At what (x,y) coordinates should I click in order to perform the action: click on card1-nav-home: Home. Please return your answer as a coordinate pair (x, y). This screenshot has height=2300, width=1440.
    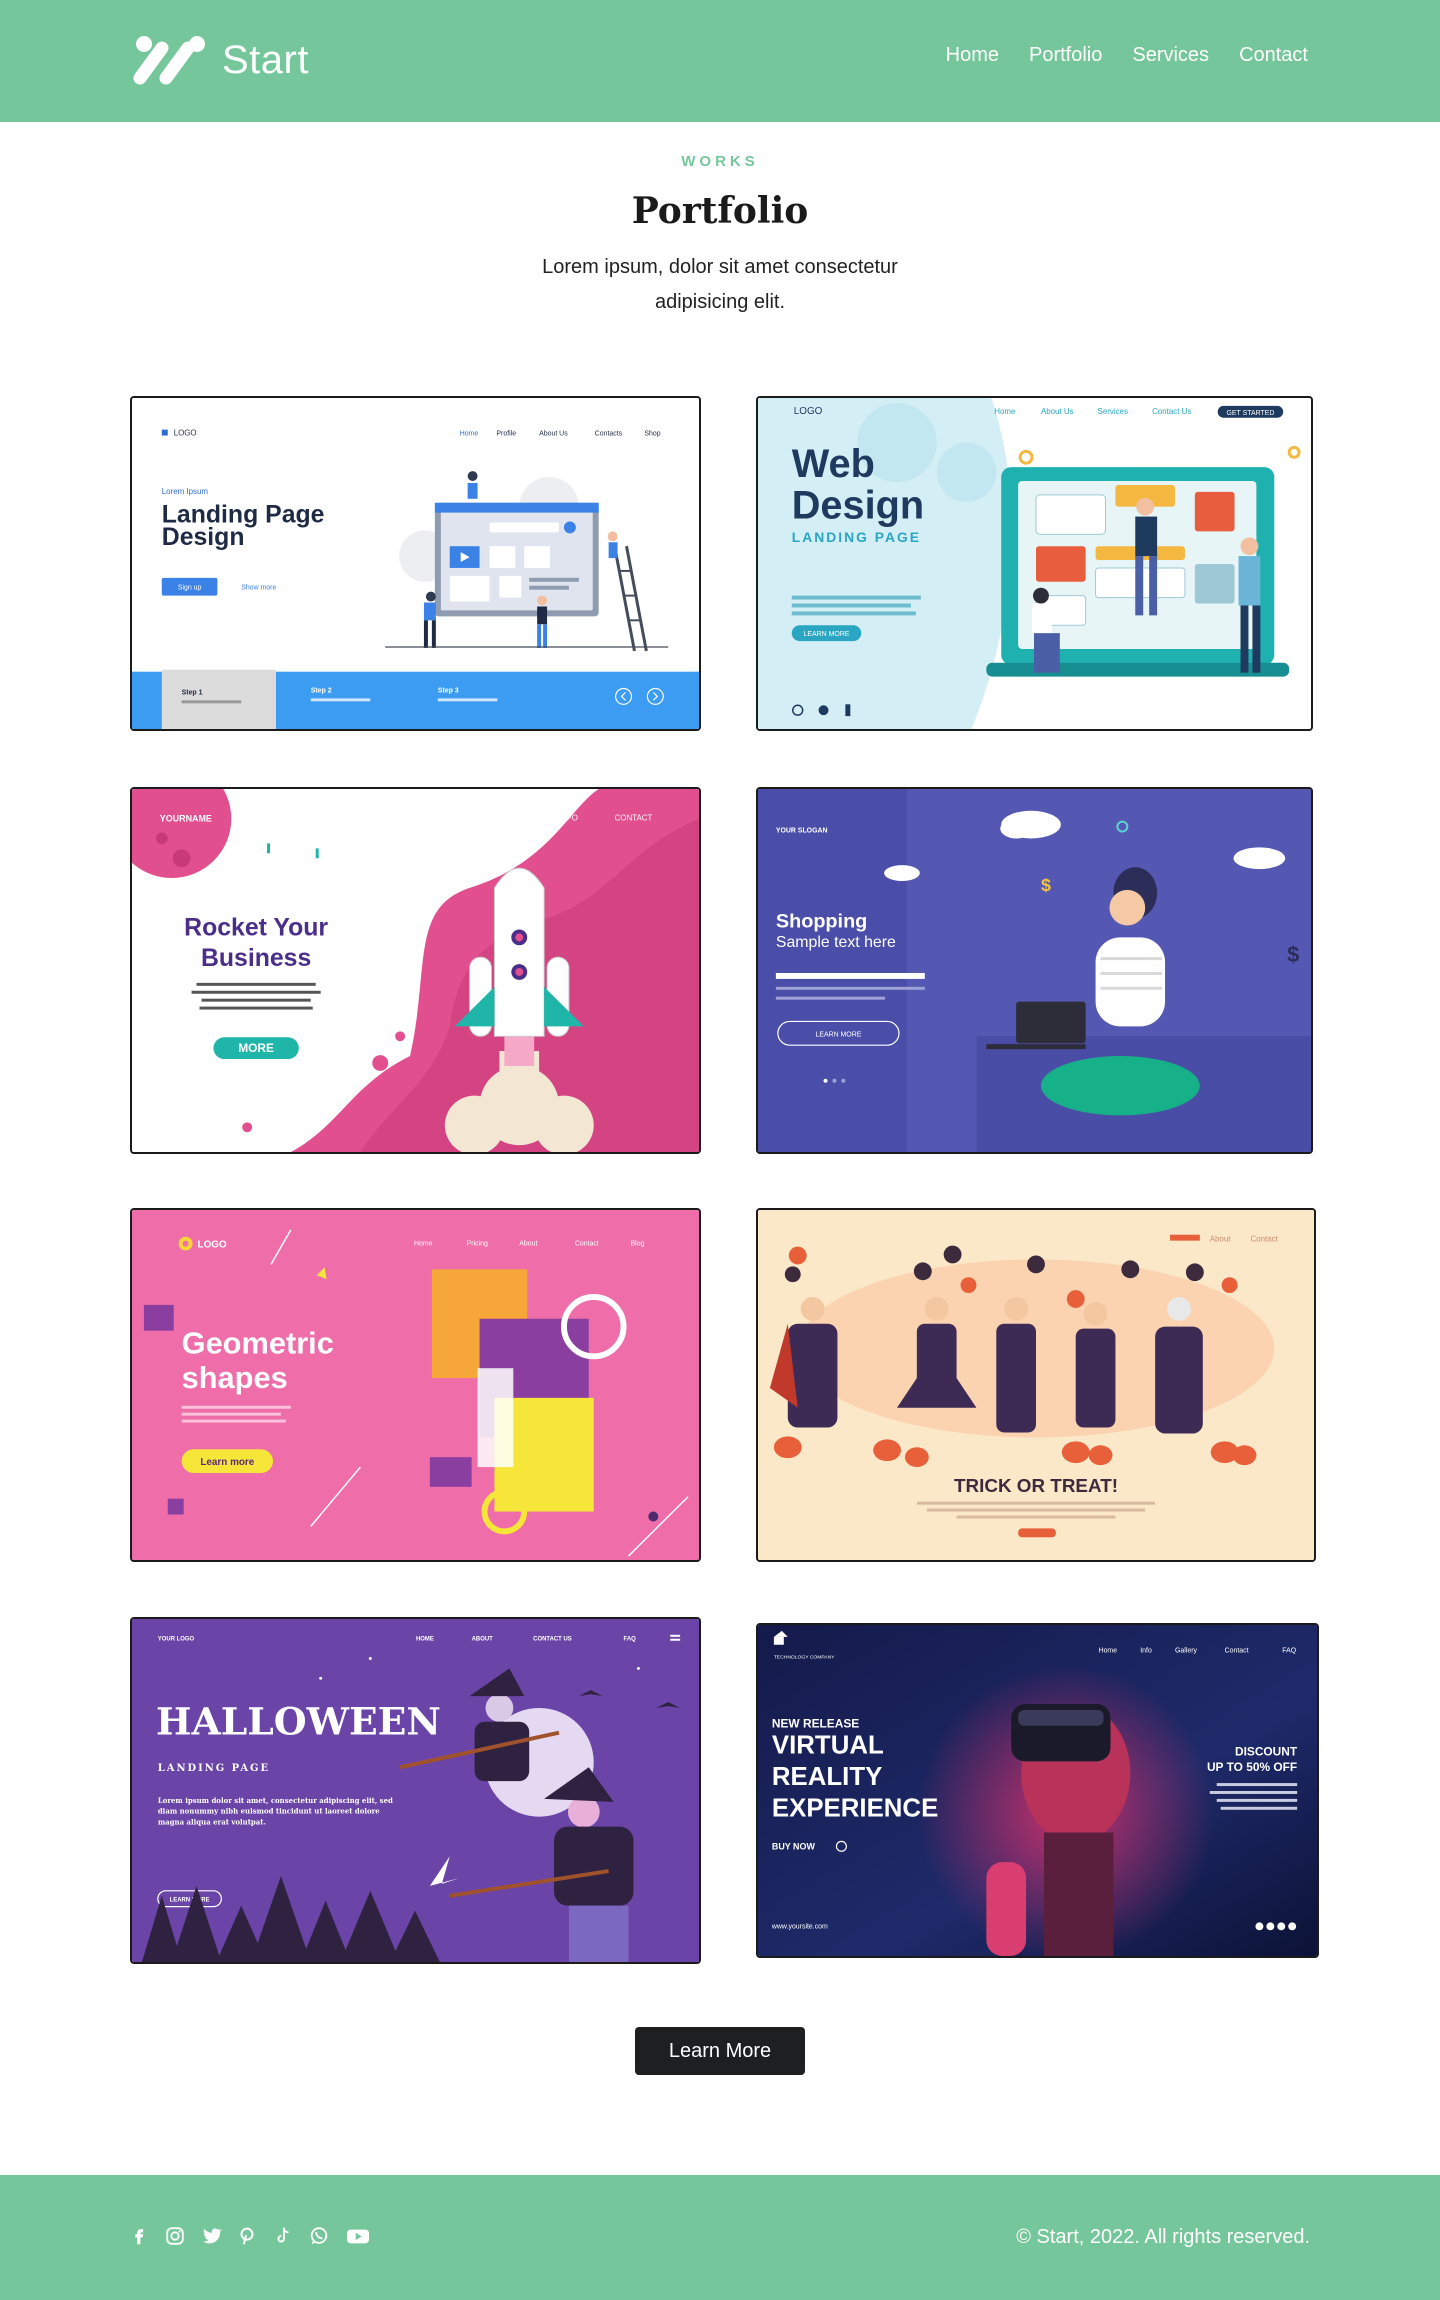
    Looking at the image, I should click on (469, 434).